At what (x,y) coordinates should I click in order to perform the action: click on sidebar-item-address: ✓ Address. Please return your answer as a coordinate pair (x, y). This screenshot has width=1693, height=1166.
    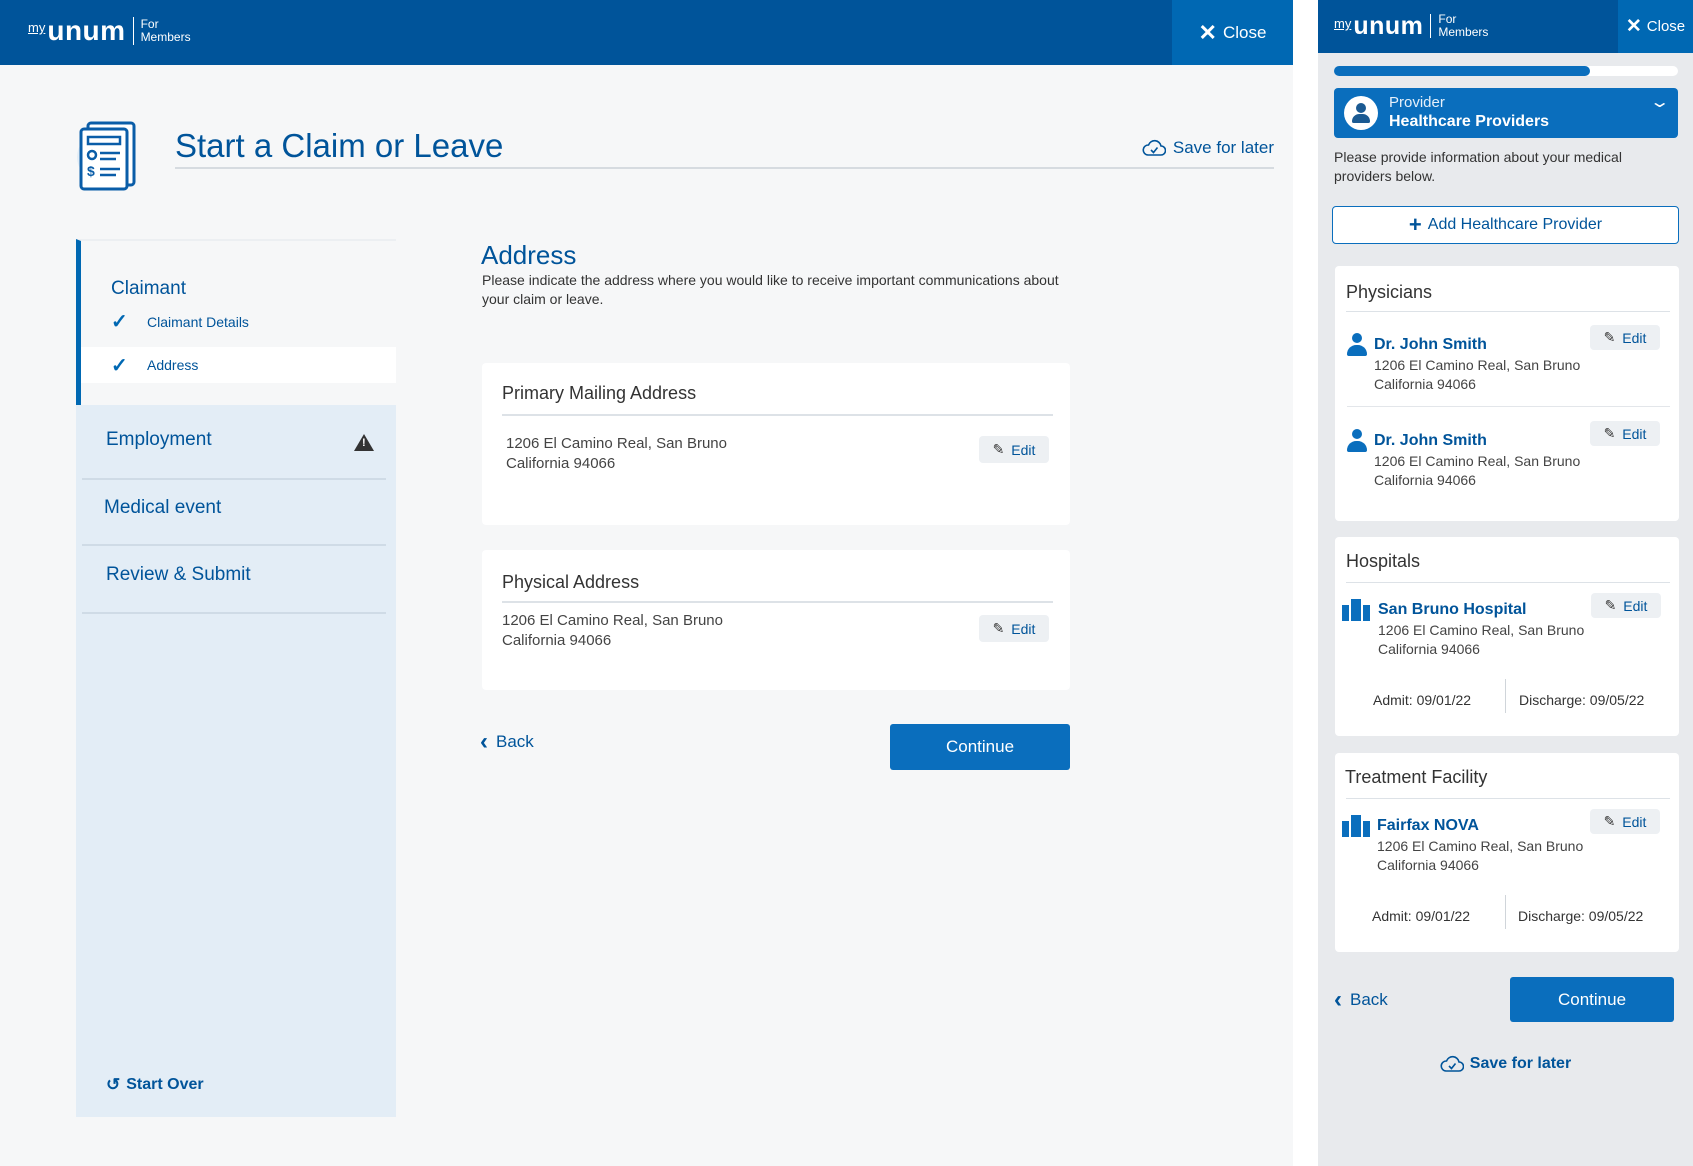
    Looking at the image, I should click on (238, 365).